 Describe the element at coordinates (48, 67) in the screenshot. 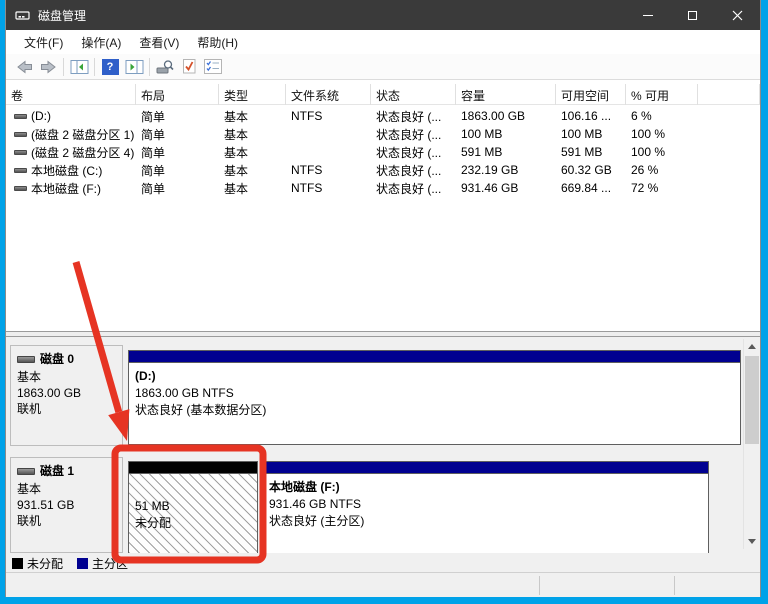

I see `forward-button` at that location.